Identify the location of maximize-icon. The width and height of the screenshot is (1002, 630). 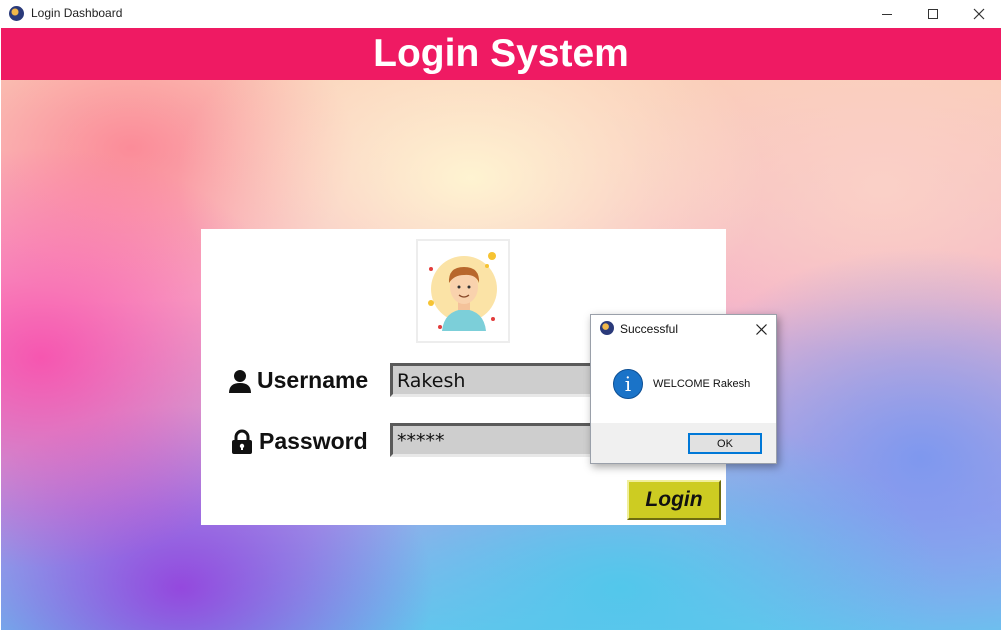
(933, 14).